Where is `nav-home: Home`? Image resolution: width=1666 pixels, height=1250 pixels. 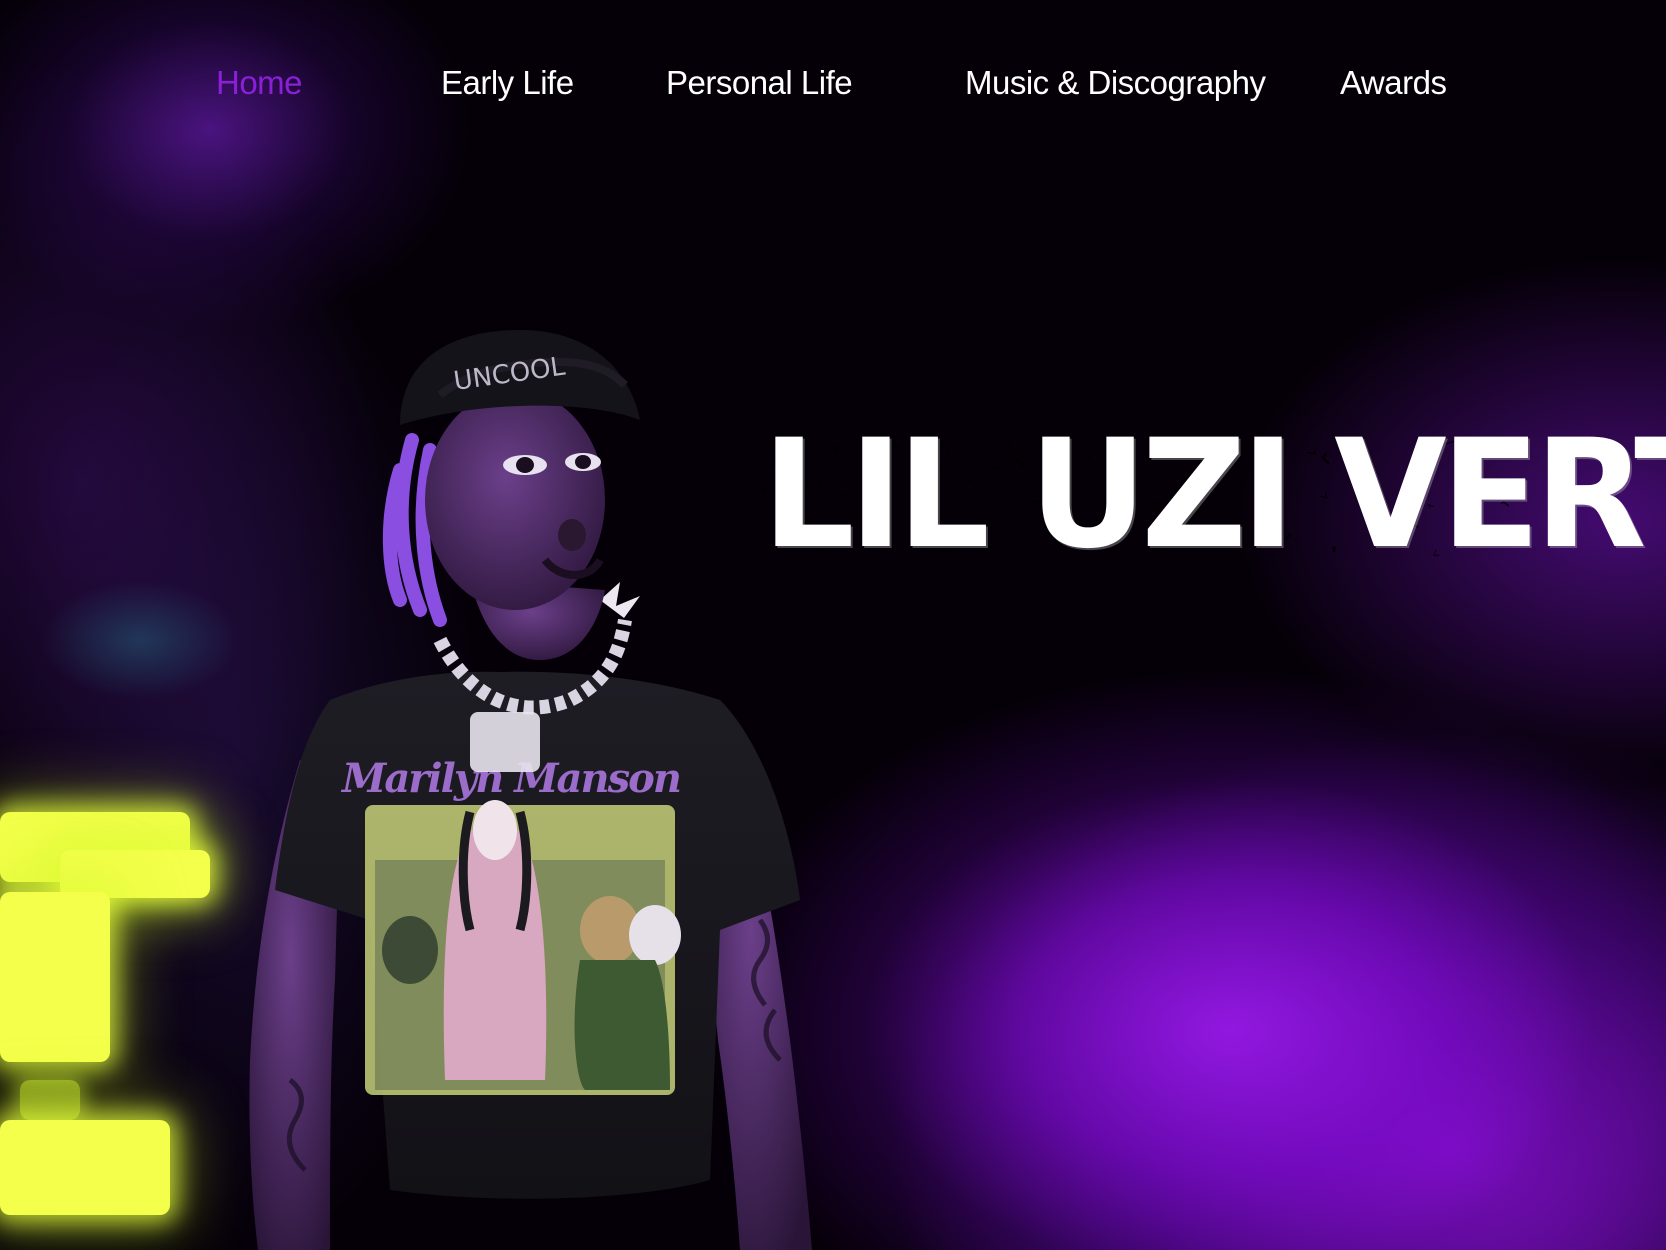 nav-home: Home is located at coordinates (259, 83).